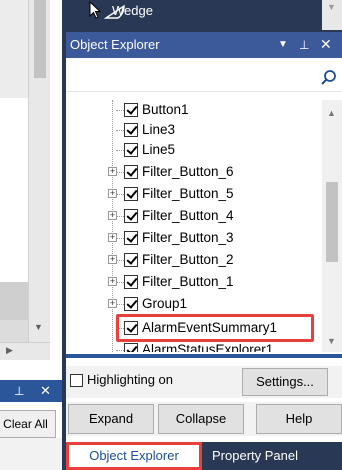  I want to click on adjacent-selected-row, so click(14, 301).